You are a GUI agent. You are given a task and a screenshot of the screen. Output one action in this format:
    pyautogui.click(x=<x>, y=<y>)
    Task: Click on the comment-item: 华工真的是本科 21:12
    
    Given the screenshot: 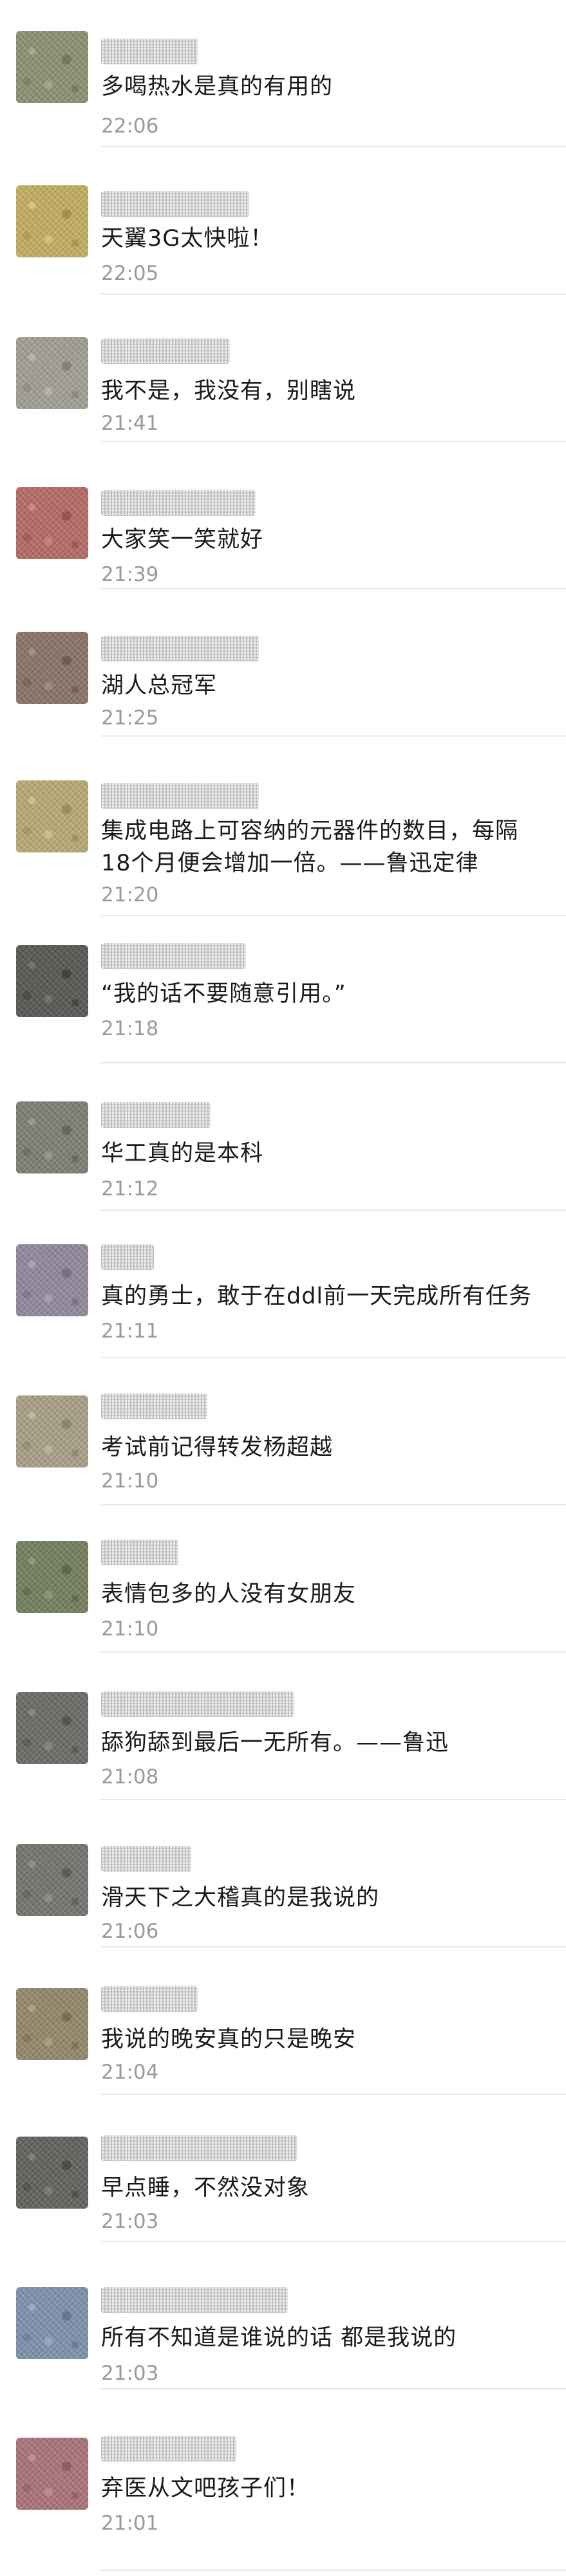 What is the action you would take?
    pyautogui.click(x=283, y=1137)
    